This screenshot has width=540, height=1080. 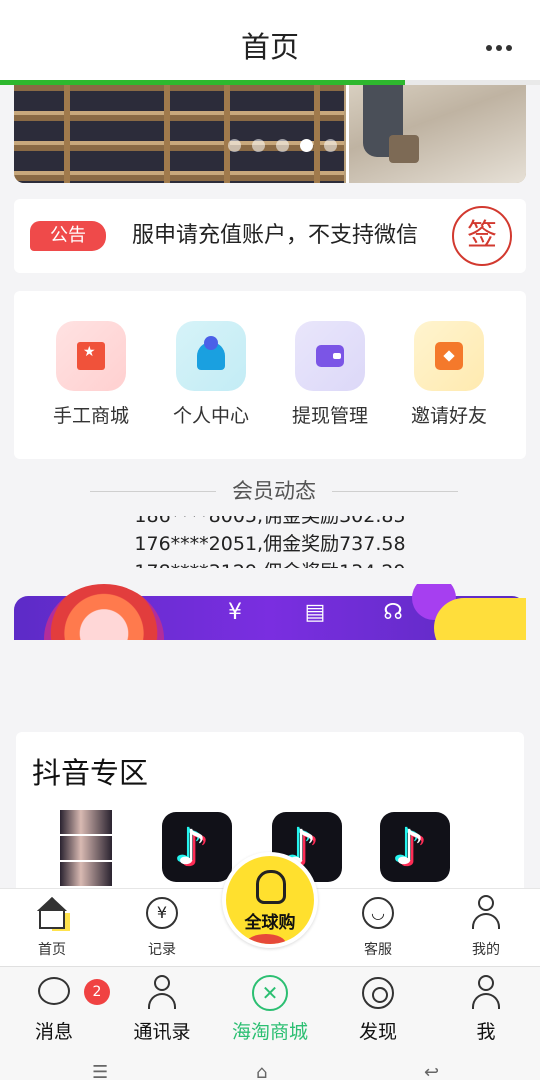 What do you see at coordinates (270, 521) in the screenshot?
I see `feed-row: 186****8005,佣金奖励302.85` at bounding box center [270, 521].